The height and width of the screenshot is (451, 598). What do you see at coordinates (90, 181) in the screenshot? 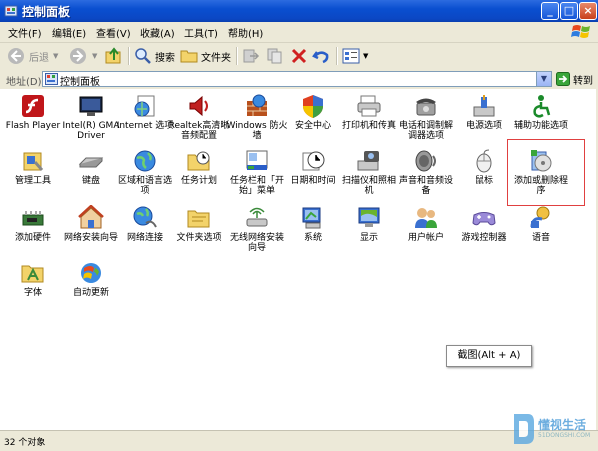
I see `control-panel-item-label: 键盘` at bounding box center [90, 181].